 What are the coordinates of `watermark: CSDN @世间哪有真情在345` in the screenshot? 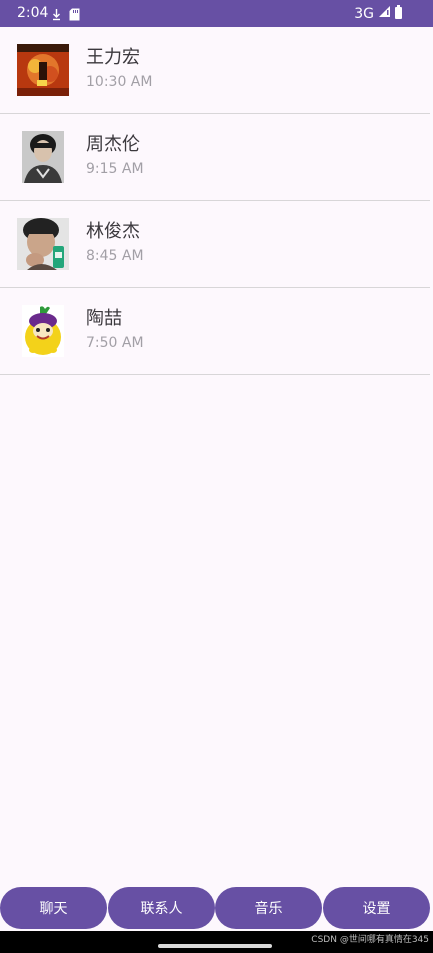 It's located at (370, 940).